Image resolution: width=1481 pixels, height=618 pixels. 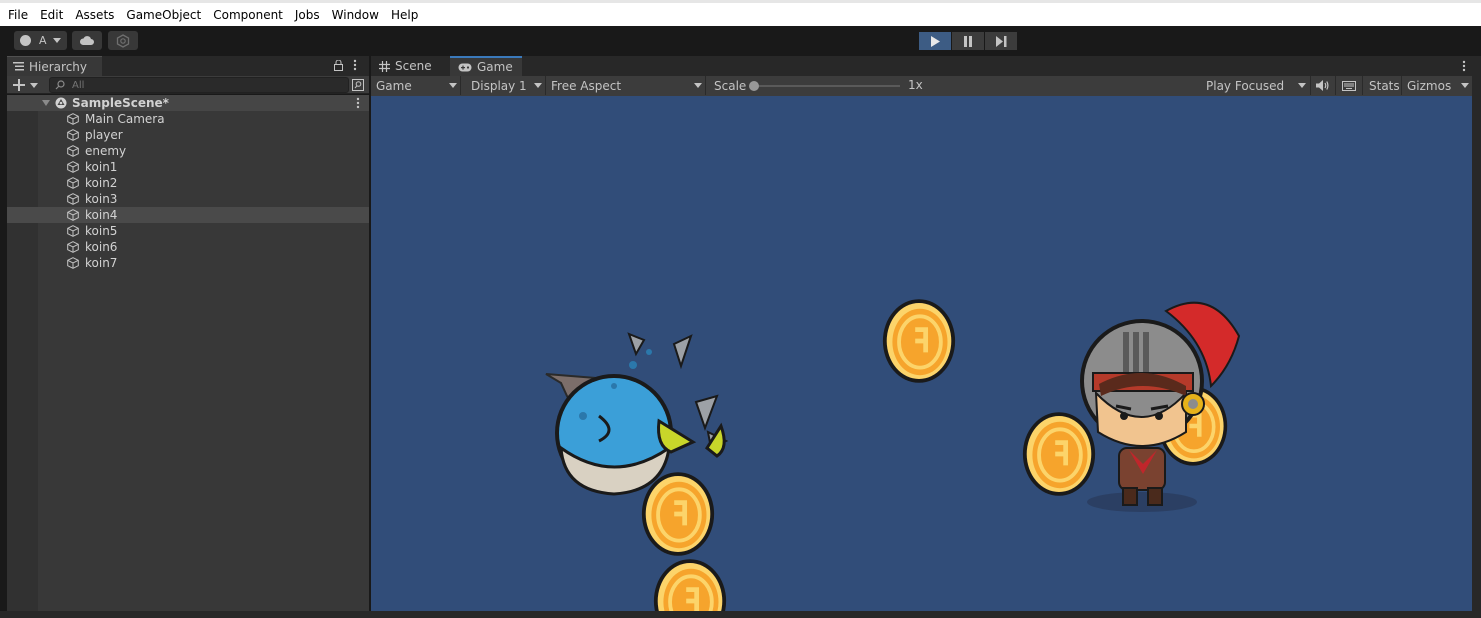 I want to click on hierarchy-item-label: Main Camera, so click(x=125, y=119).